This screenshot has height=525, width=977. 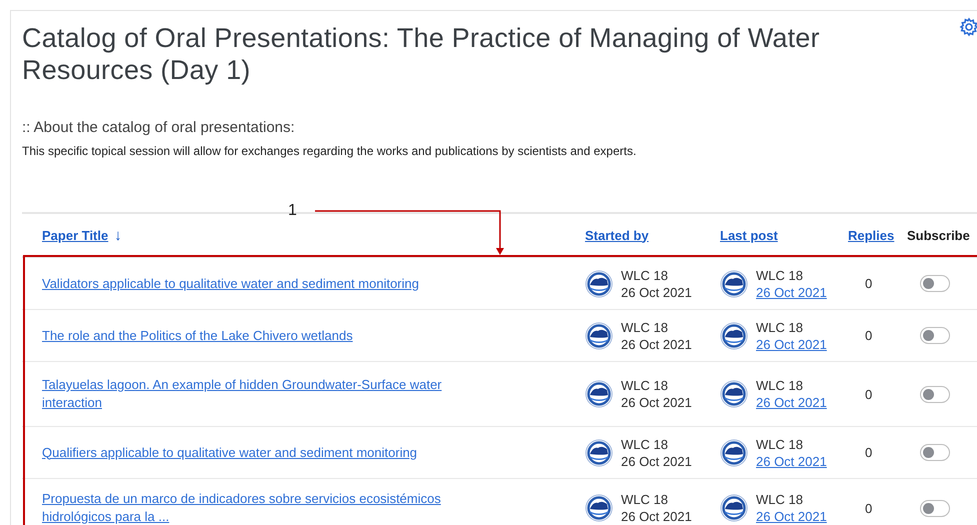 I want to click on column-sort-link: Paper Title, so click(x=75, y=235).